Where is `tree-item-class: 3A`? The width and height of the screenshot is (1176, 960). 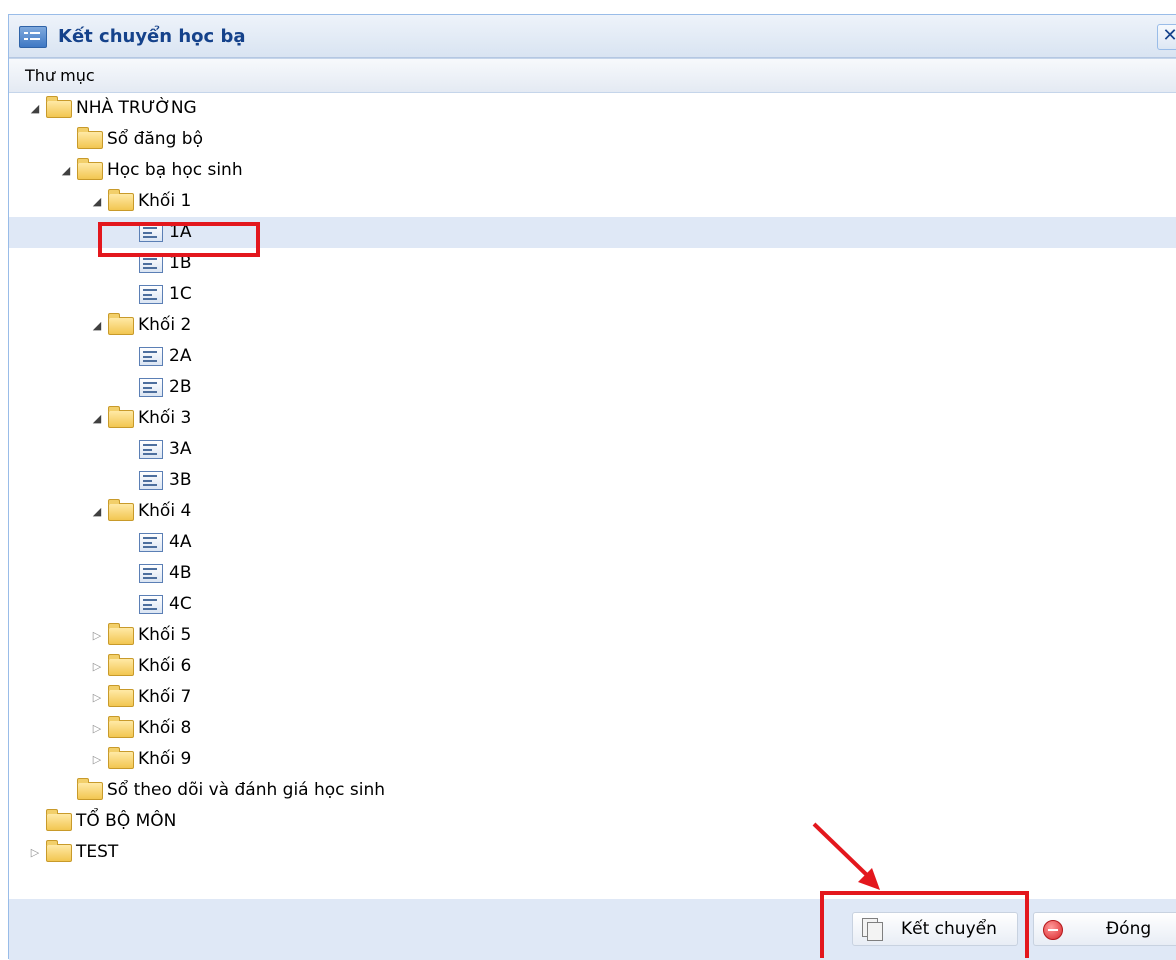 tree-item-class: 3A is located at coordinates (592, 449).